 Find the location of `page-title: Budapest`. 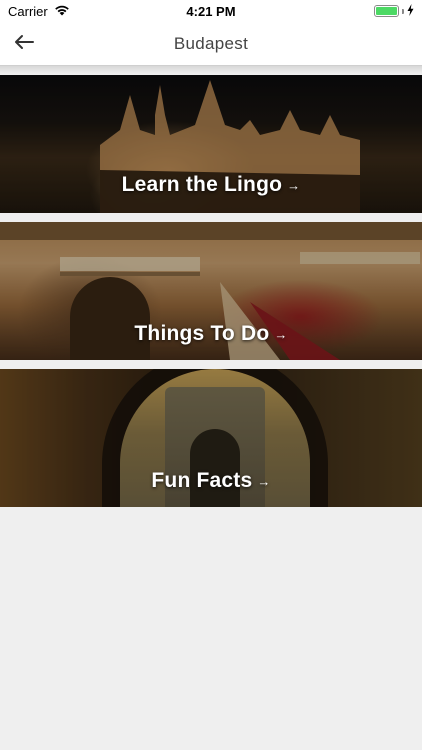

page-title: Budapest is located at coordinates (211, 43).